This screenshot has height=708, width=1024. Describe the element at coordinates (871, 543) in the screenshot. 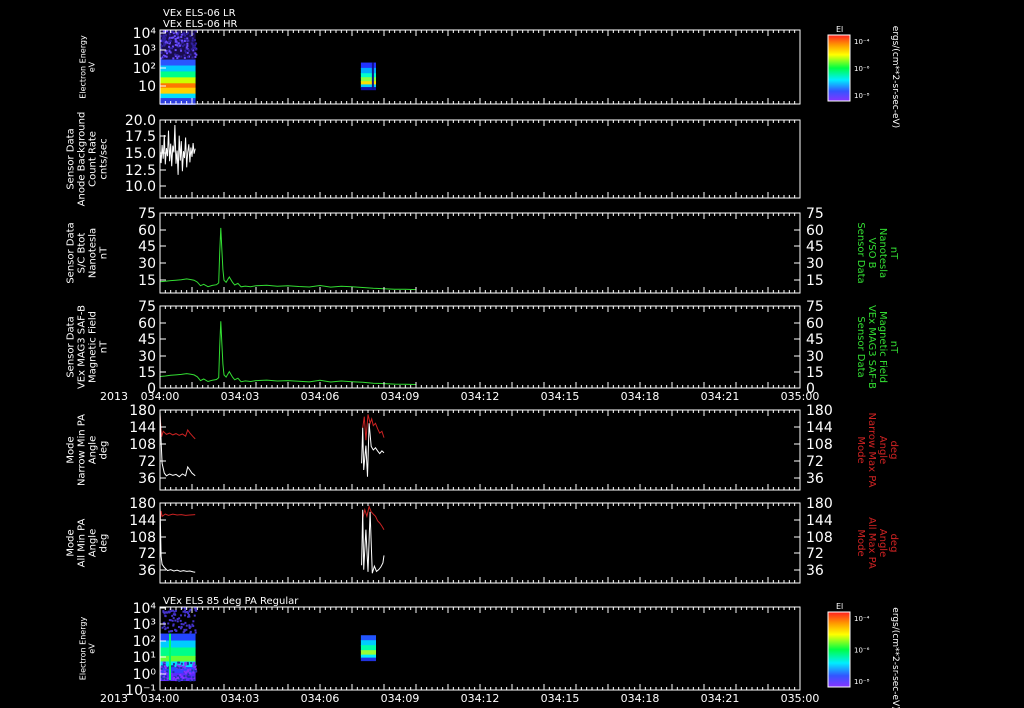

I see `y-axis-label-right: All Max PA` at that location.